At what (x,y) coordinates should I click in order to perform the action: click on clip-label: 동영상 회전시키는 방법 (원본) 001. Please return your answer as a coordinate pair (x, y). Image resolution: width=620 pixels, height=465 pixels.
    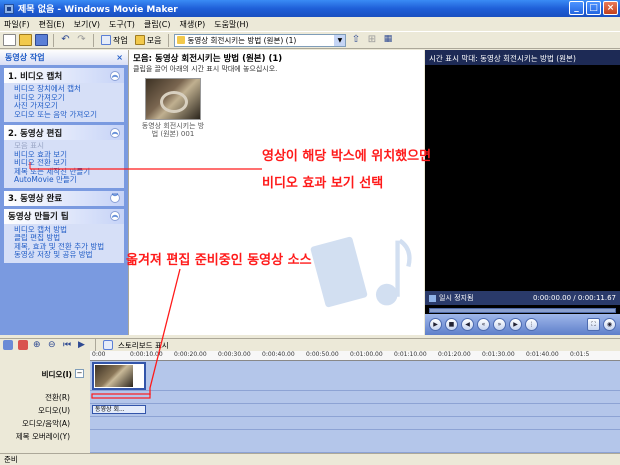
    Looking at the image, I should click on (173, 130).